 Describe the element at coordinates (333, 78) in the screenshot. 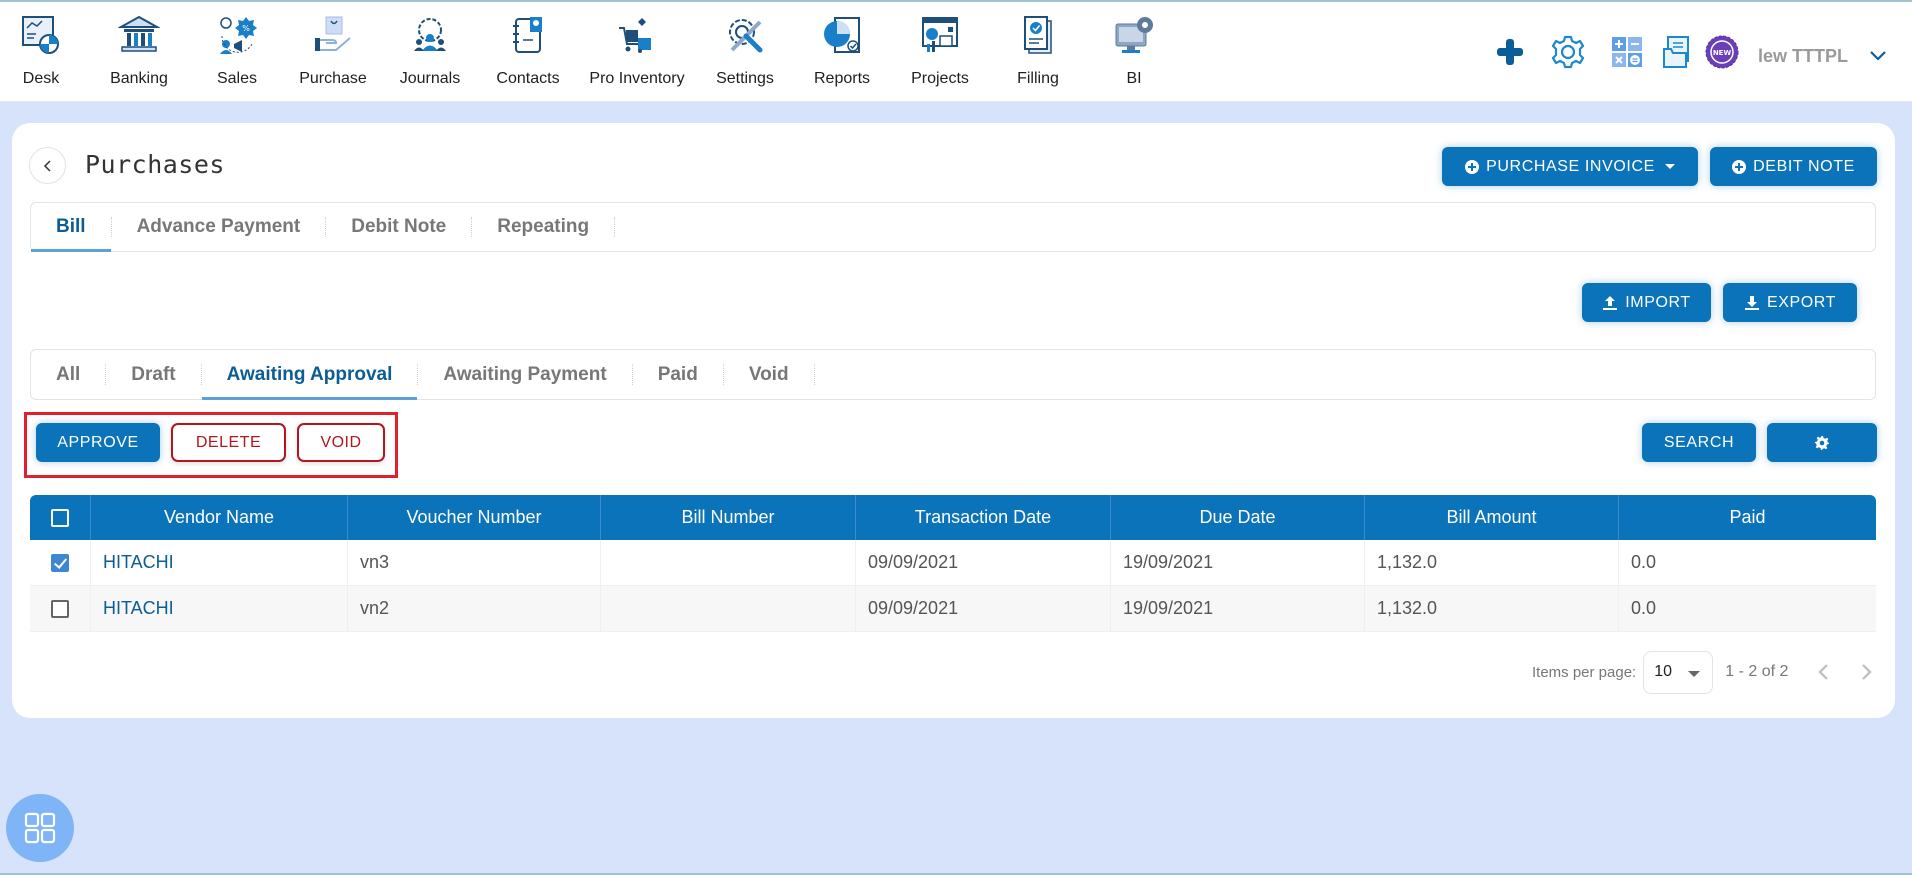

I see `nav-purchase-label: Purchase` at that location.